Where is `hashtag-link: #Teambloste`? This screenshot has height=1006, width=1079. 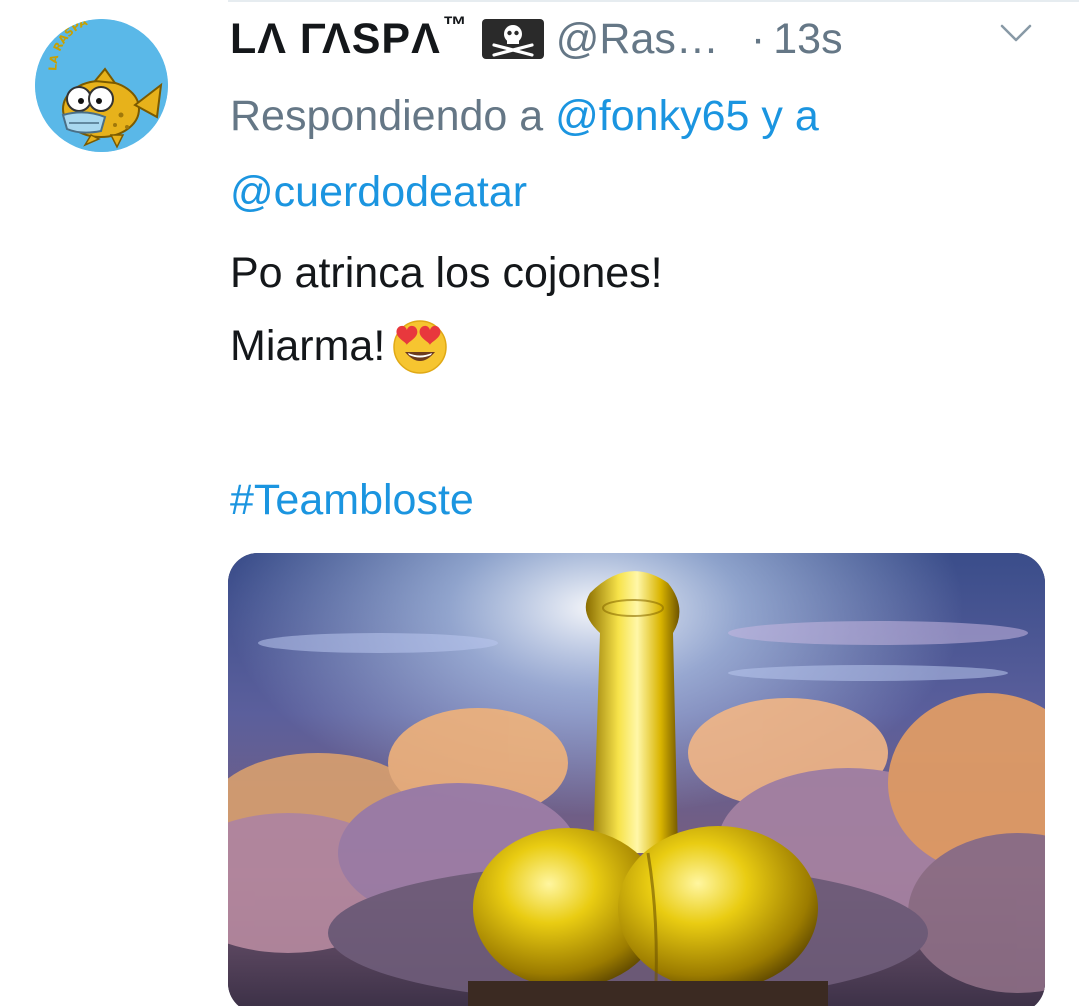
hashtag-link: #Teambloste is located at coordinates (352, 500).